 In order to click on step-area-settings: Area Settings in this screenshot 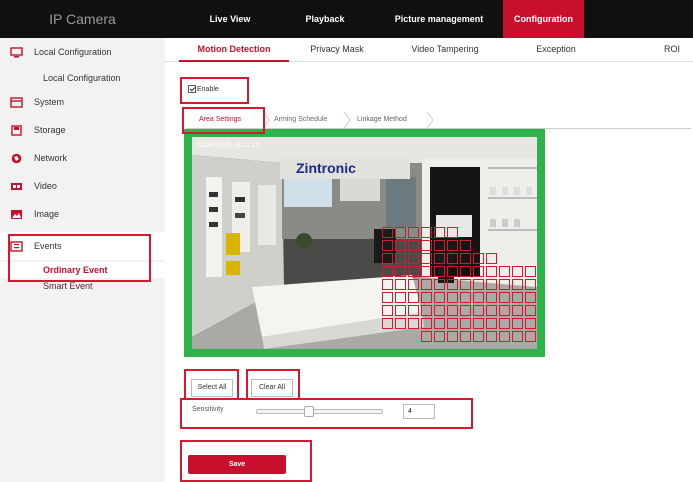, I will do `click(220, 120)`.